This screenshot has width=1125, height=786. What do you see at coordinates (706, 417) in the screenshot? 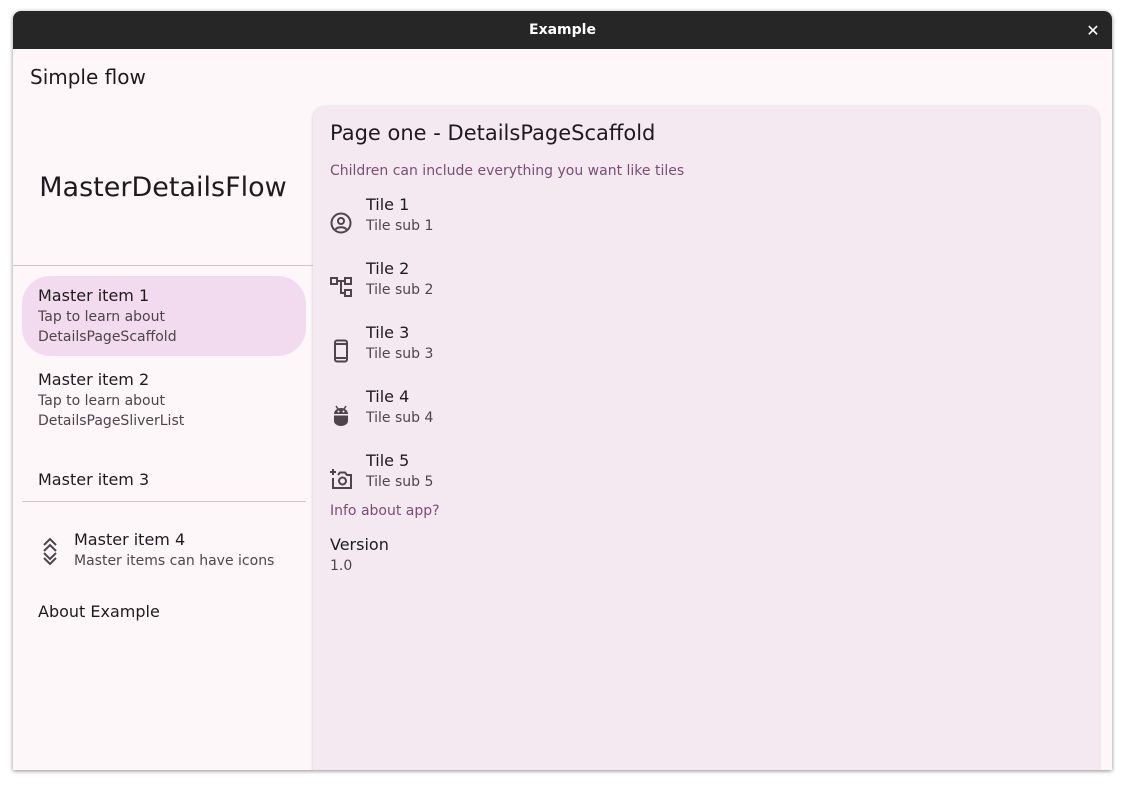
I see `tile-4: Tile 4 Tile sub 4` at bounding box center [706, 417].